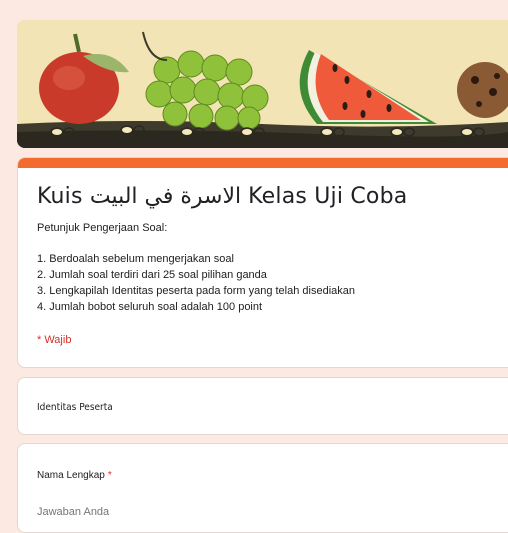 The width and height of the screenshot is (508, 533). Describe the element at coordinates (109, 475) in the screenshot. I see `required-asterisk: *` at that location.